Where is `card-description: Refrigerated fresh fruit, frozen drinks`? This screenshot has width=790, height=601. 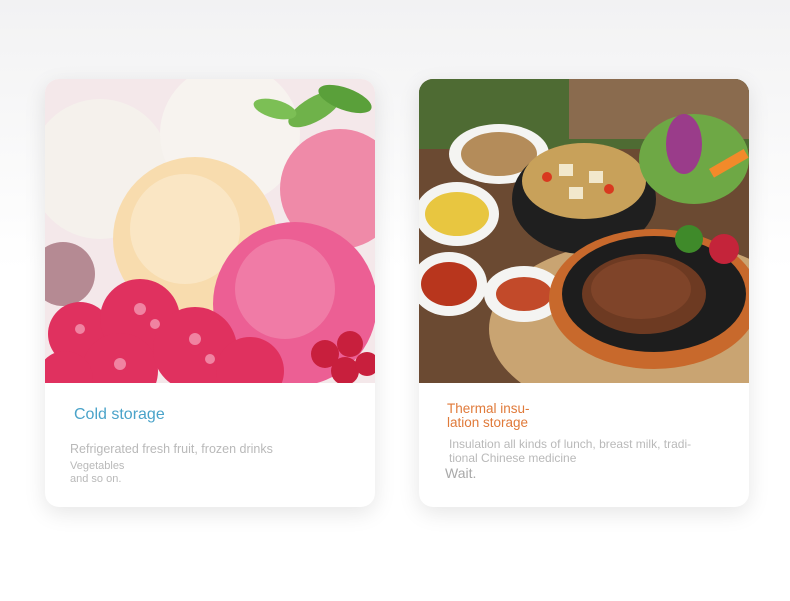 card-description: Refrigerated fresh fruit, frozen drinks is located at coordinates (171, 449).